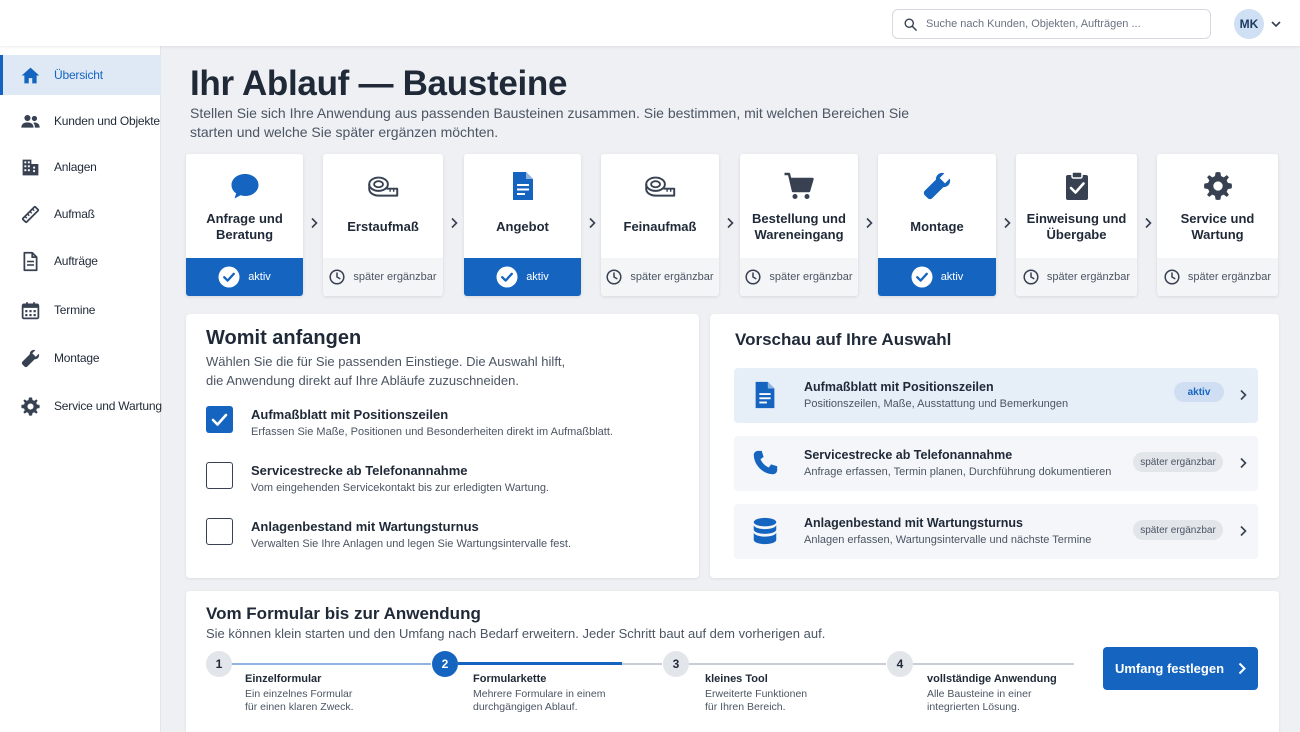 Image resolution: width=1300 pixels, height=732 pixels. I want to click on timeline-line-active, so click(540, 663).